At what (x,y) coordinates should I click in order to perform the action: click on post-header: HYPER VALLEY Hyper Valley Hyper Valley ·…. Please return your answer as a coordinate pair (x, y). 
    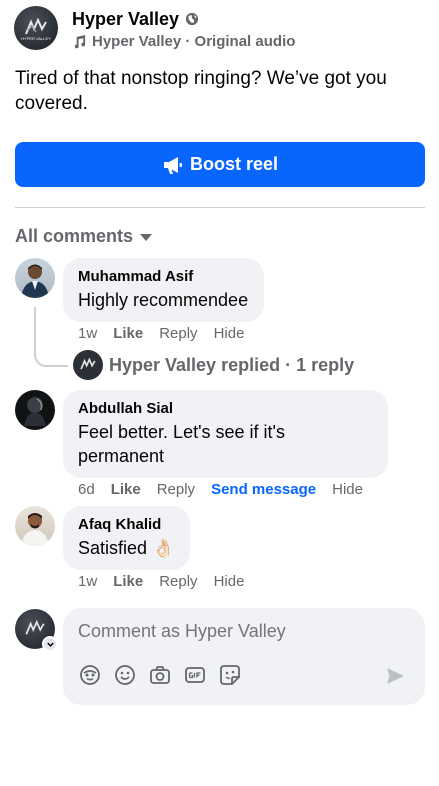
    Looking at the image, I should click on (154, 28).